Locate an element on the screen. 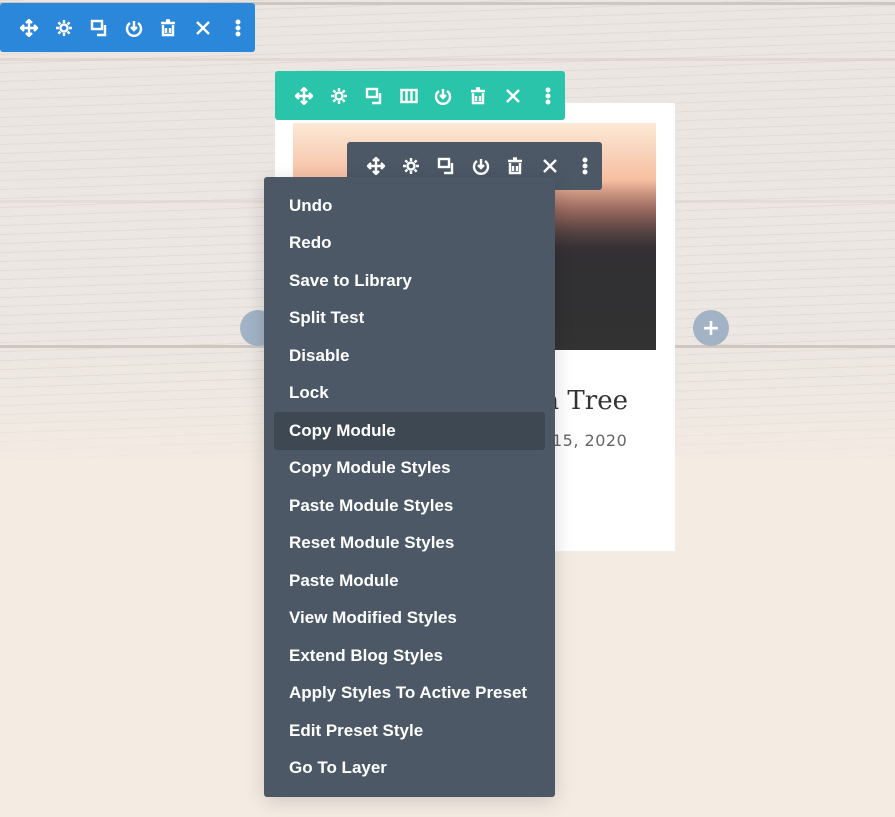 The height and width of the screenshot is (817, 895). menu-item-copy-module-styles: Copy Module Styles is located at coordinates (409, 469).